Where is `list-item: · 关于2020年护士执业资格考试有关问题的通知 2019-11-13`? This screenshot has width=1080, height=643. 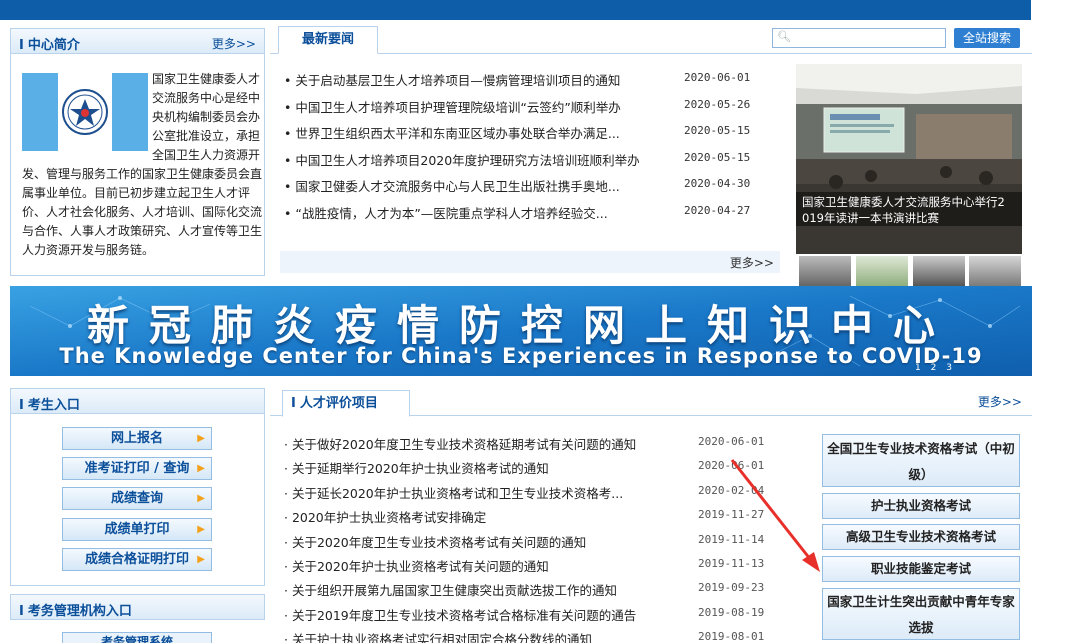
list-item: · 关于2020年护士执业资格考试有关问题的通知 2019-11-13 is located at coordinates (529, 568).